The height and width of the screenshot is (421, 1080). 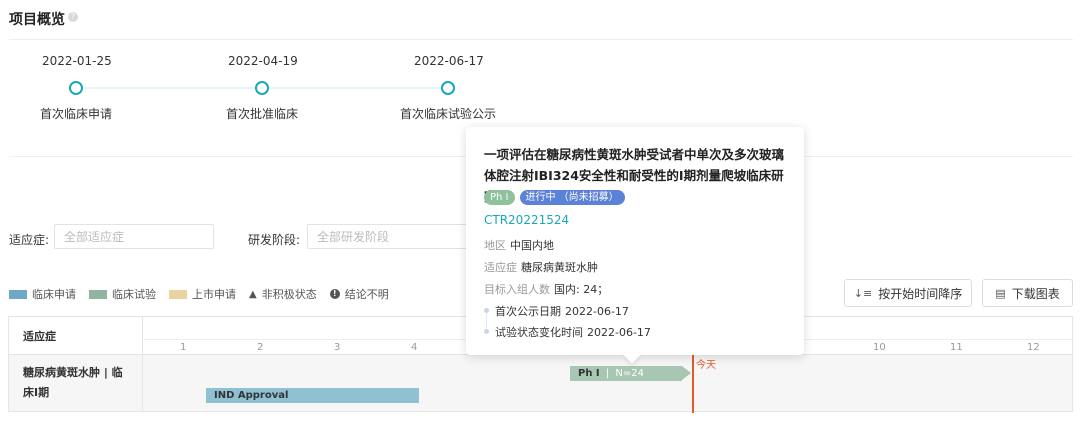 I want to click on phase-bar-sep: |, so click(x=607, y=373).